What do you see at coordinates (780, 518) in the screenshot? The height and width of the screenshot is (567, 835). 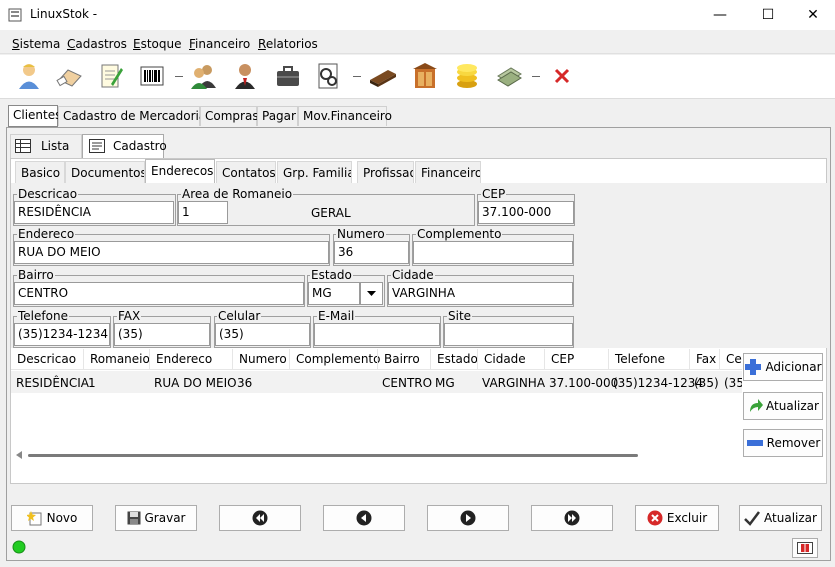 I see `atualizar-button: Atualizar` at bounding box center [780, 518].